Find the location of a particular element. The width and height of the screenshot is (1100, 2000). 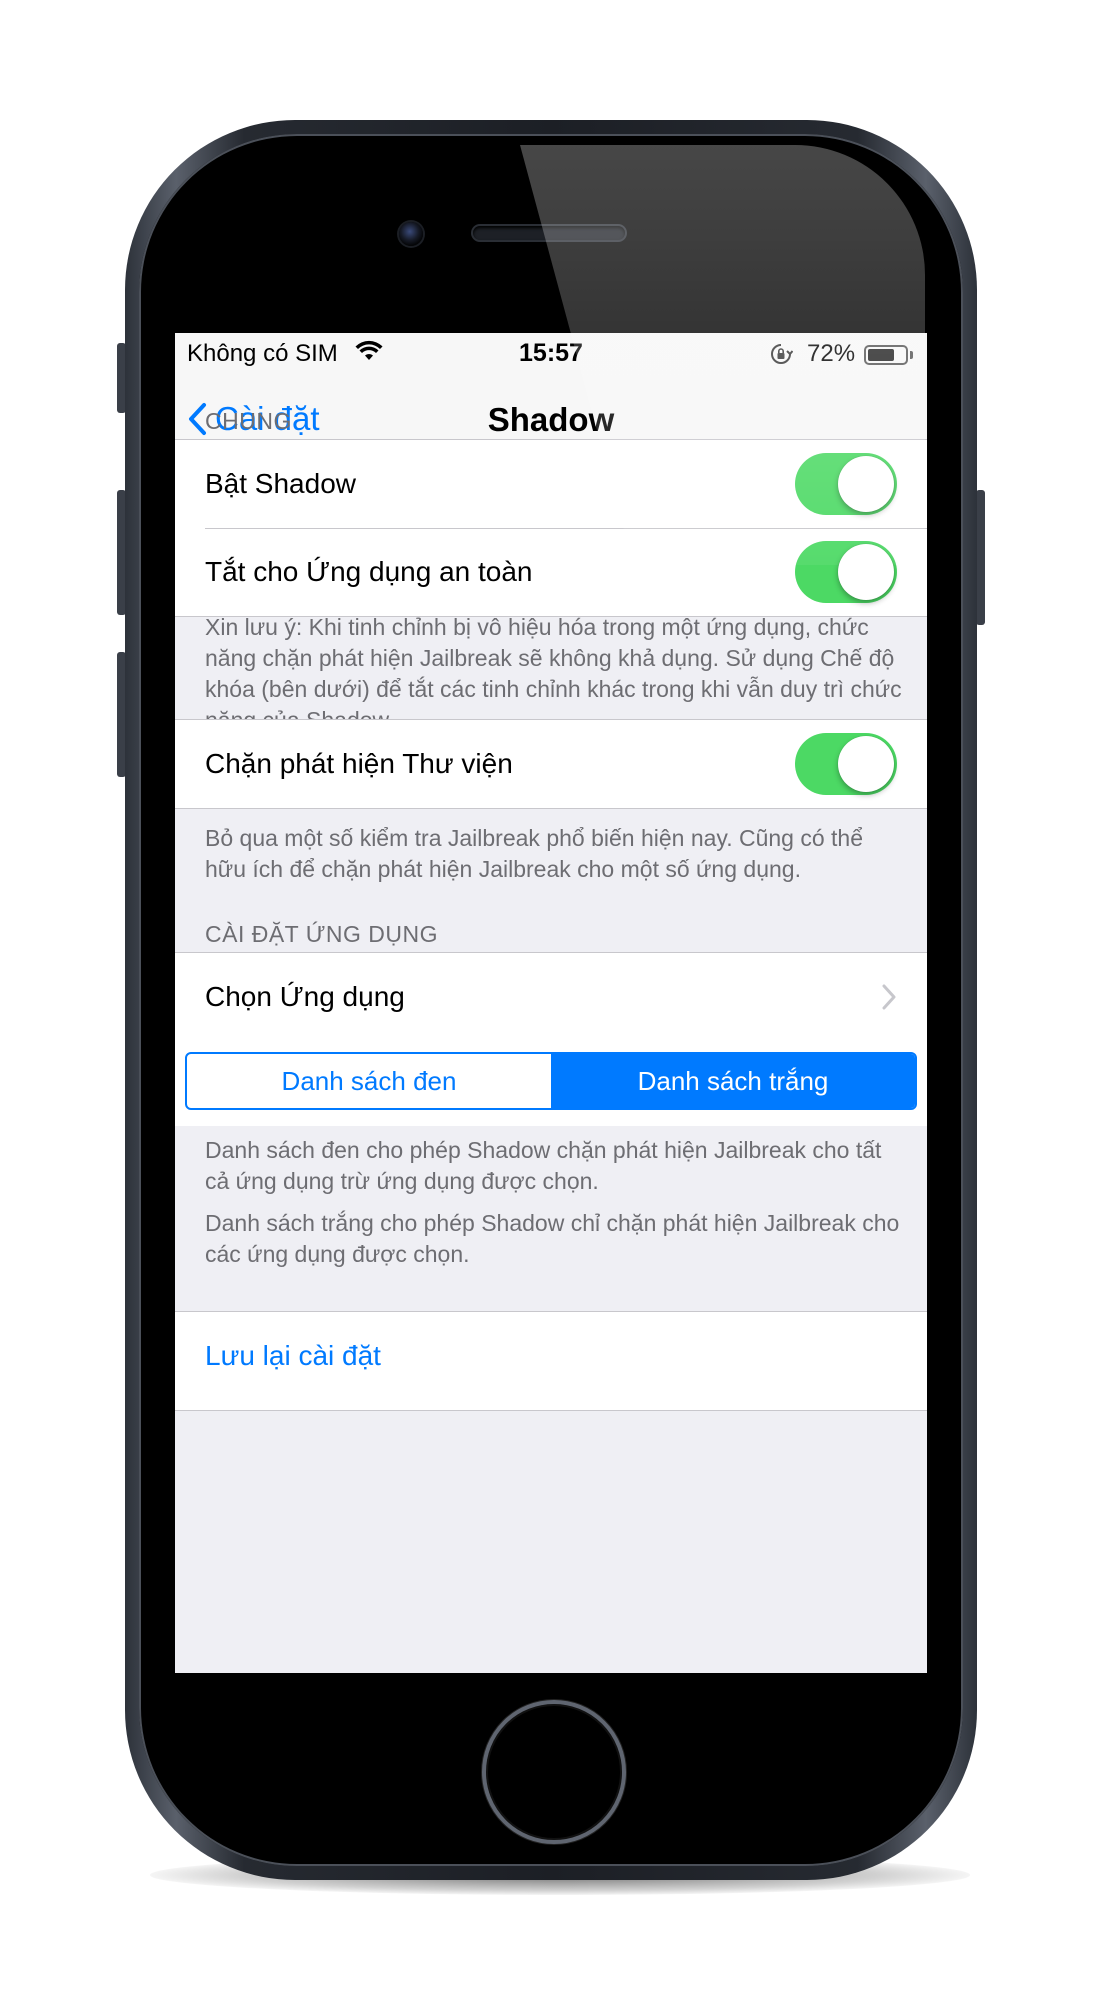

list-mode-segmented-control: Danh sách đen Danh sách trắng is located at coordinates (551, 1081).